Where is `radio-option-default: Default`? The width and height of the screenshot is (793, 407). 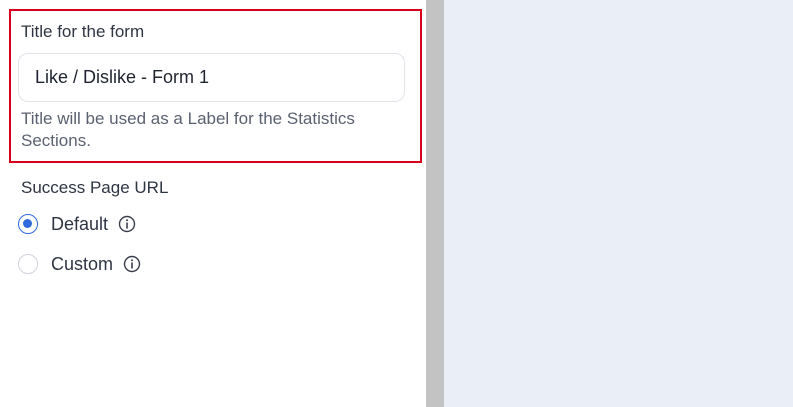
radio-option-default: Default is located at coordinates (77, 224).